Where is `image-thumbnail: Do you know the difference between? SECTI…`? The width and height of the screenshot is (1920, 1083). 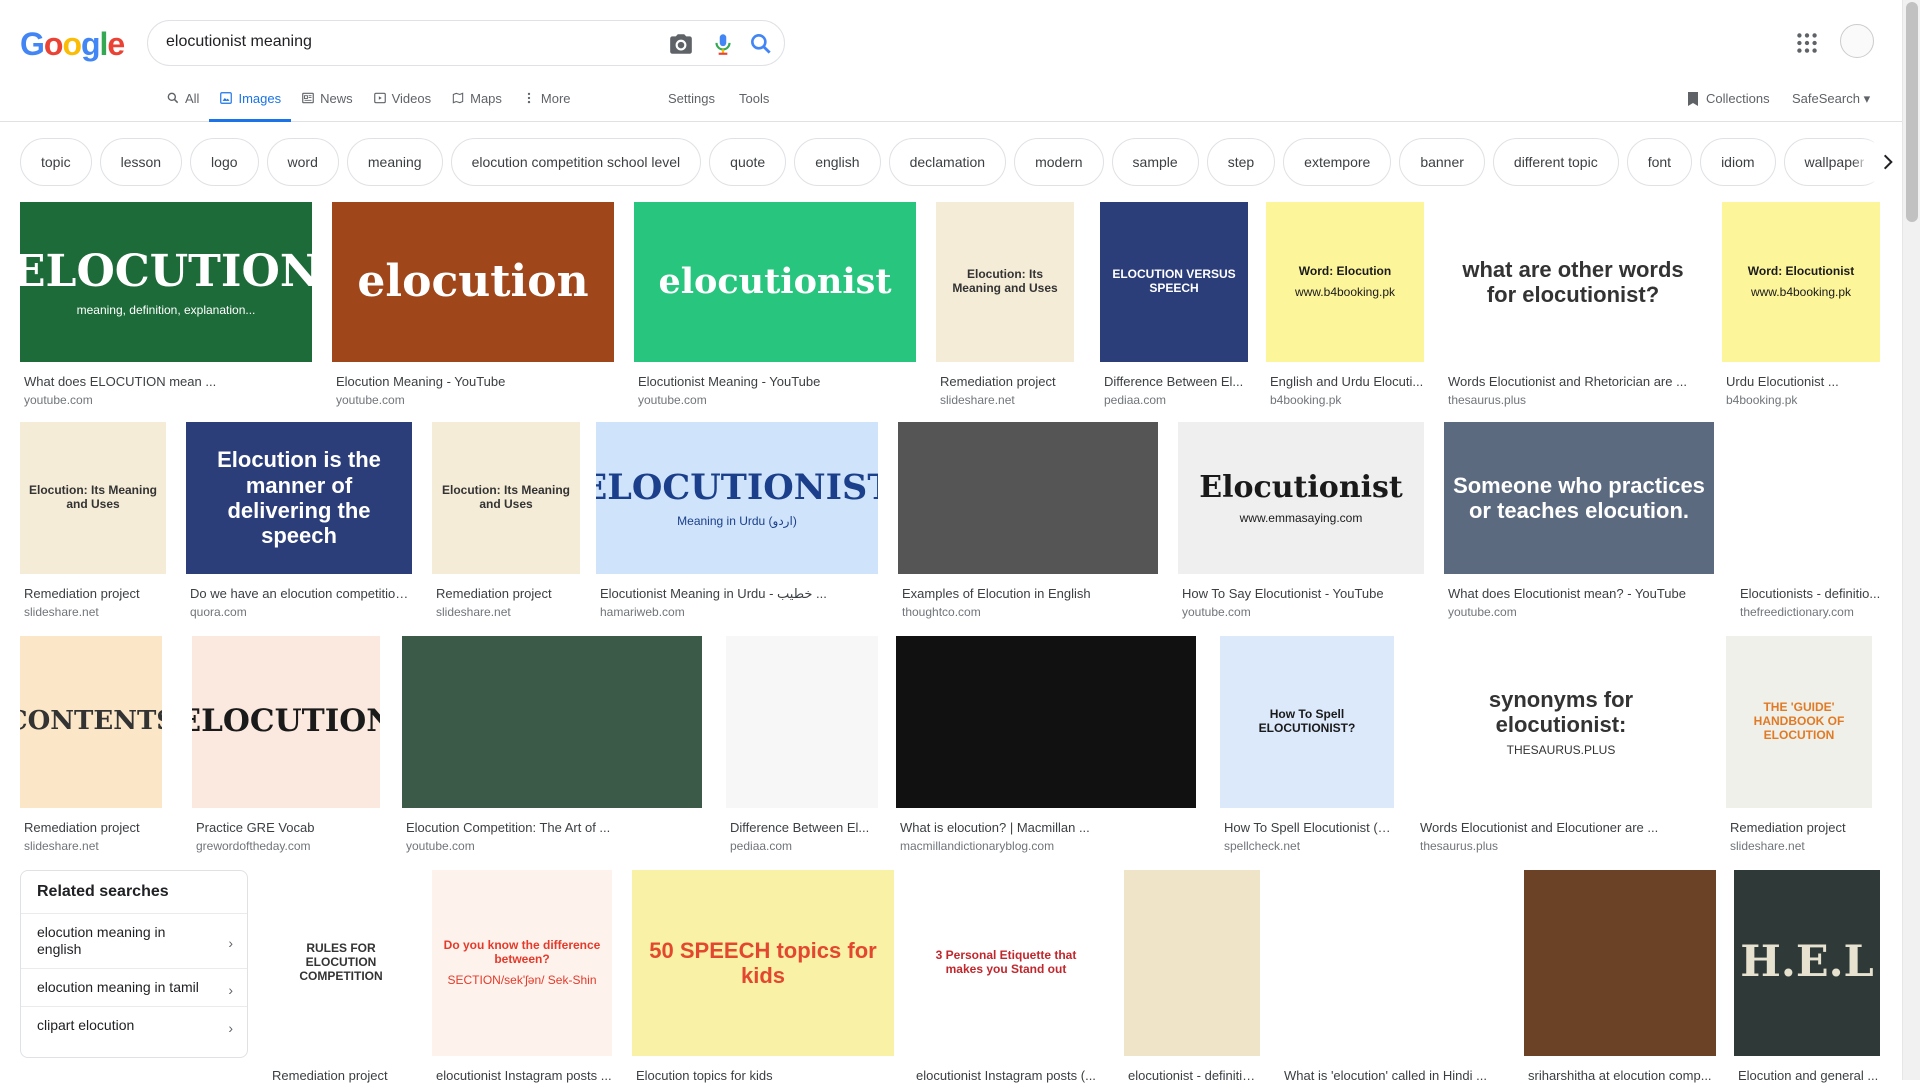 image-thumbnail: Do you know the difference between? SECTI… is located at coordinates (522, 963).